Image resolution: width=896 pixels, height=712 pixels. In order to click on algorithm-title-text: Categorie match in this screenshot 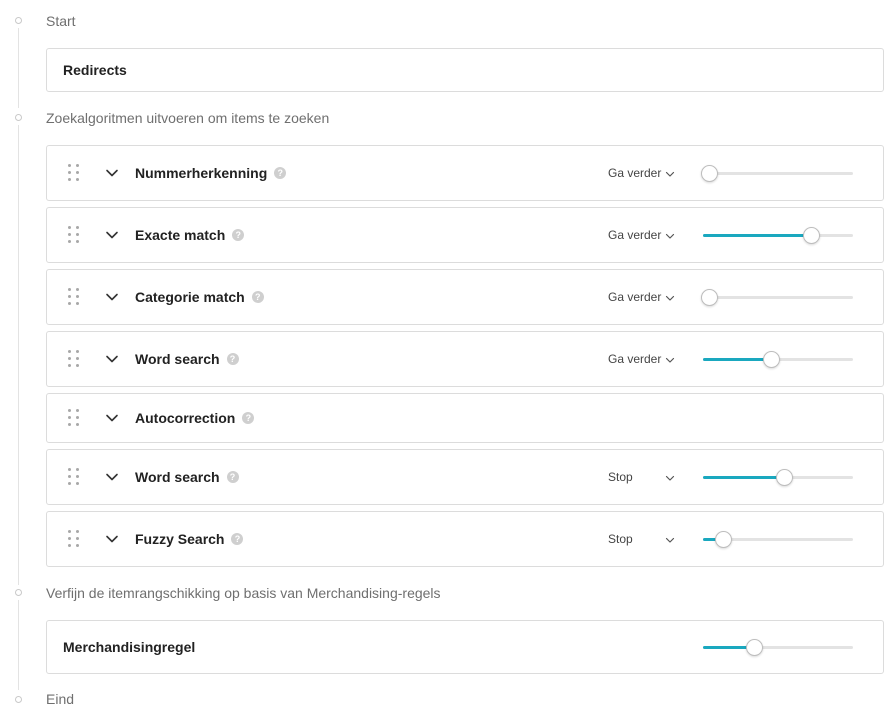, I will do `click(190, 297)`.